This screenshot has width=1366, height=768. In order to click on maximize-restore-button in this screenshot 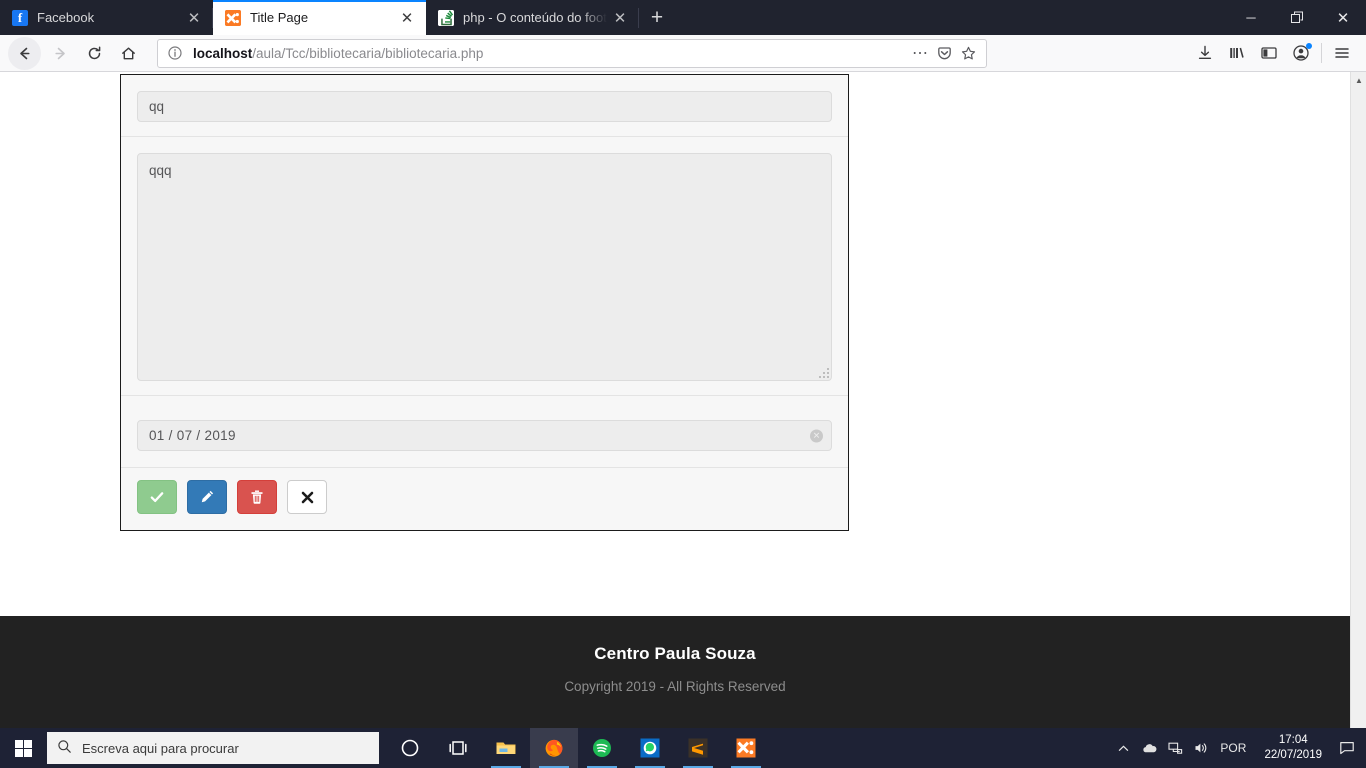, I will do `click(1297, 17)`.